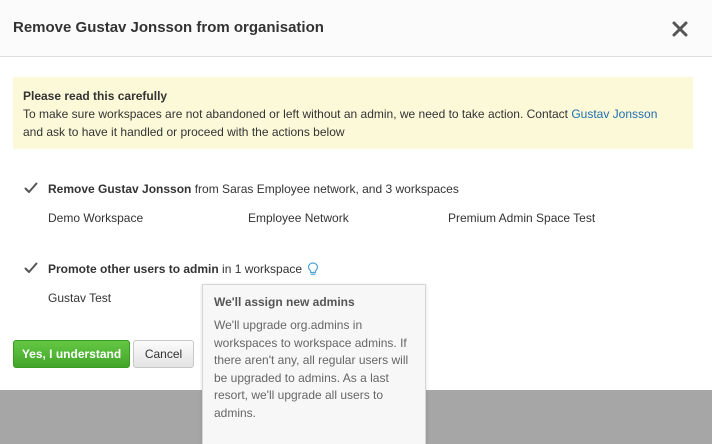 This screenshot has width=712, height=444. What do you see at coordinates (284, 302) in the screenshot?
I see `tooltip-title: We'll assign new admins` at bounding box center [284, 302].